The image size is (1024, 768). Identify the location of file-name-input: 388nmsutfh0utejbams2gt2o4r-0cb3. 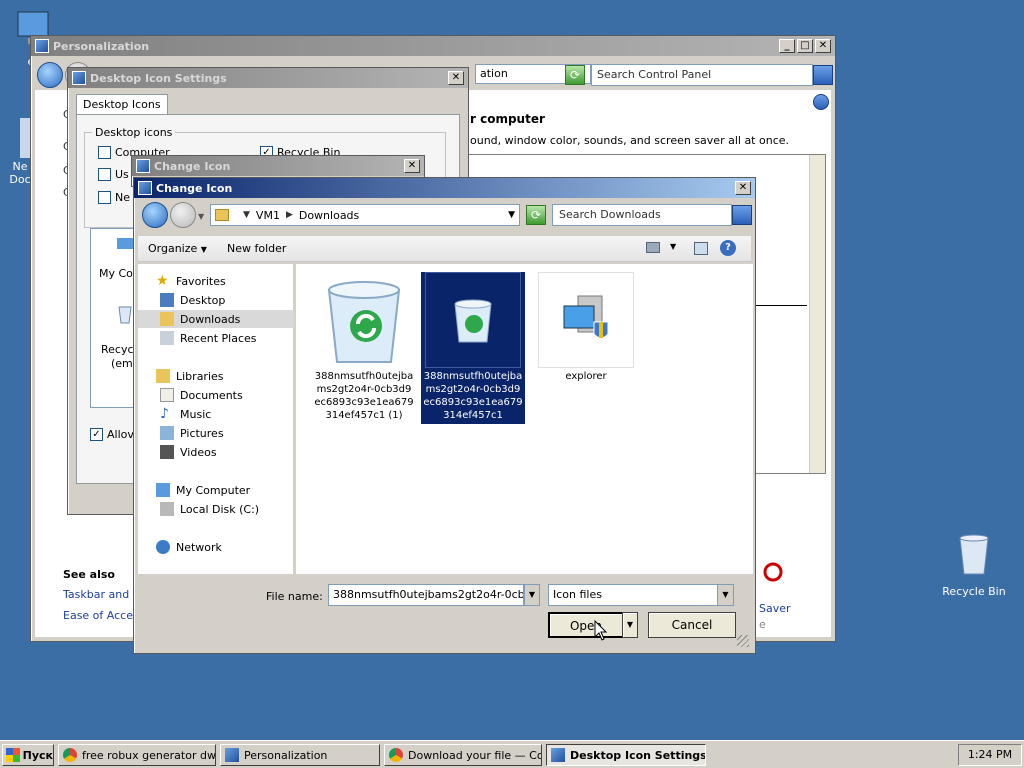
(426, 595).